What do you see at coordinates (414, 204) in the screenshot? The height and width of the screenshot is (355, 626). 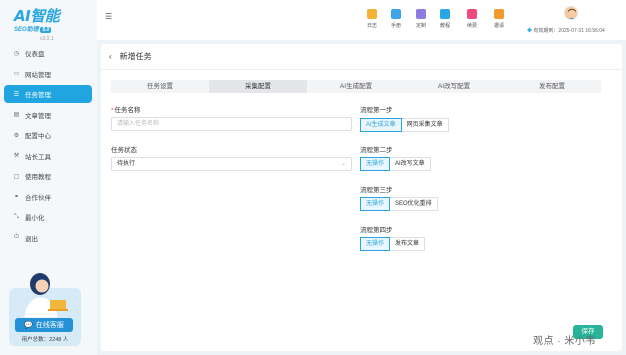 I see `step-3-option-seo-optimize: SEO优化重排` at bounding box center [414, 204].